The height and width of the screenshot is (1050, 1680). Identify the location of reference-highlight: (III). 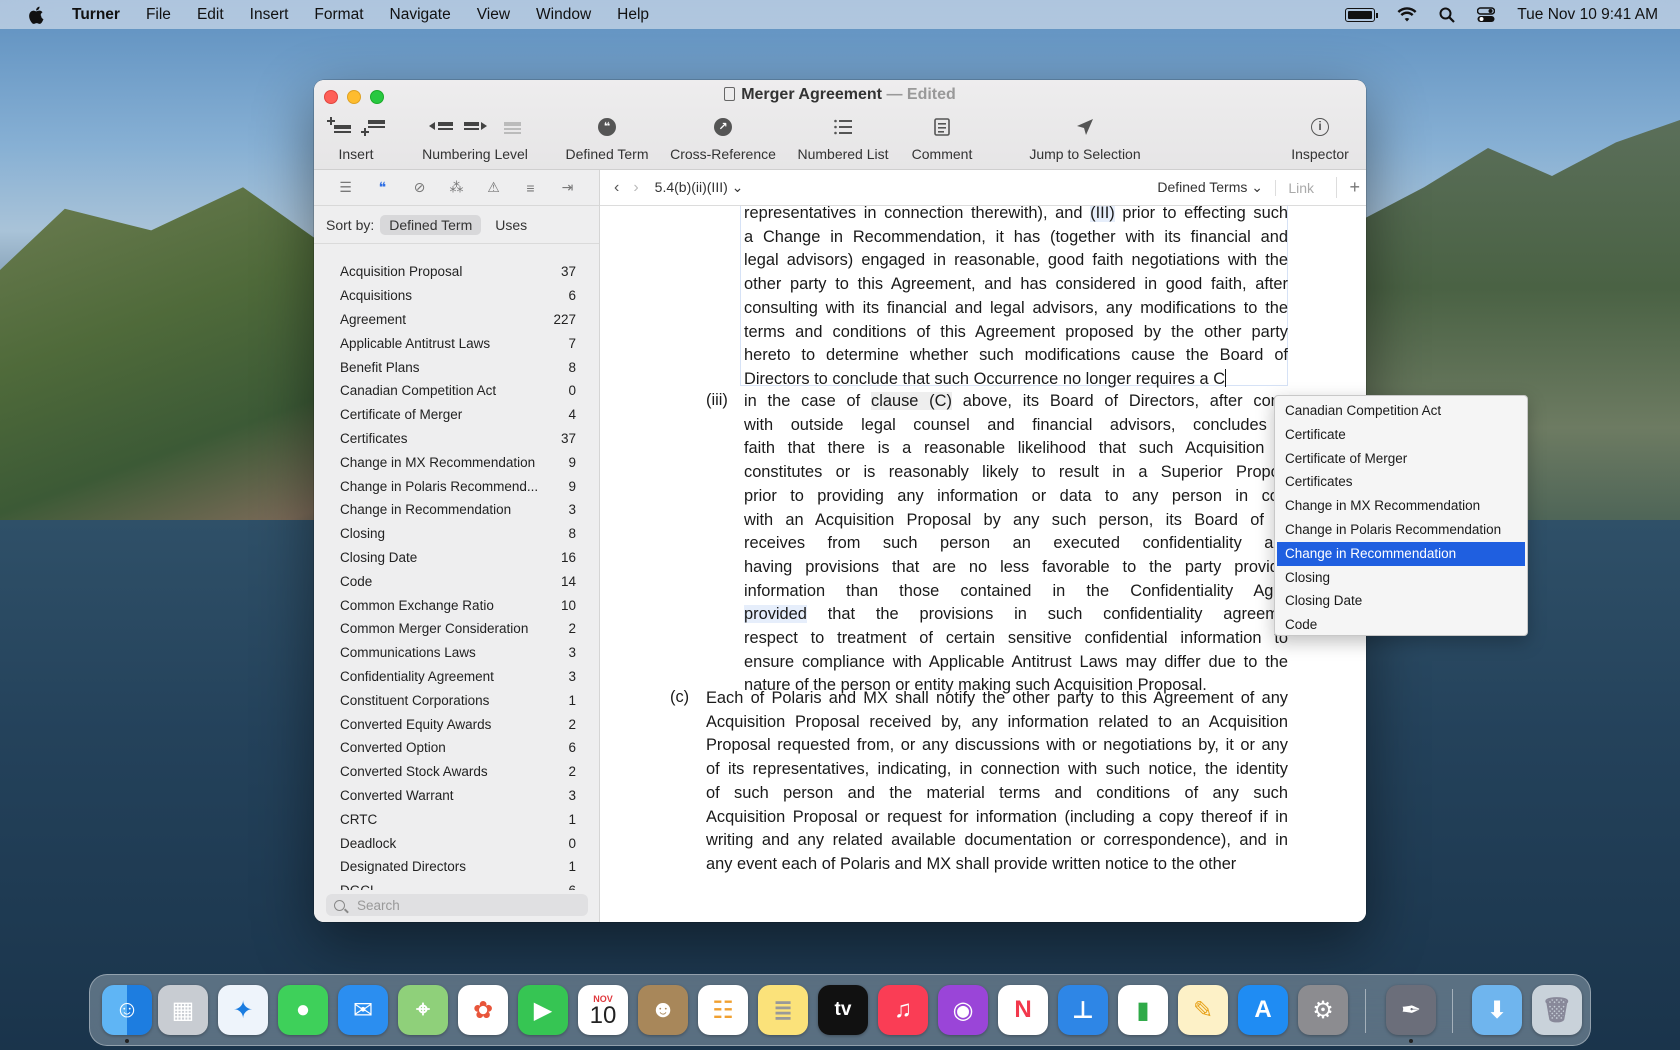
(1102, 214).